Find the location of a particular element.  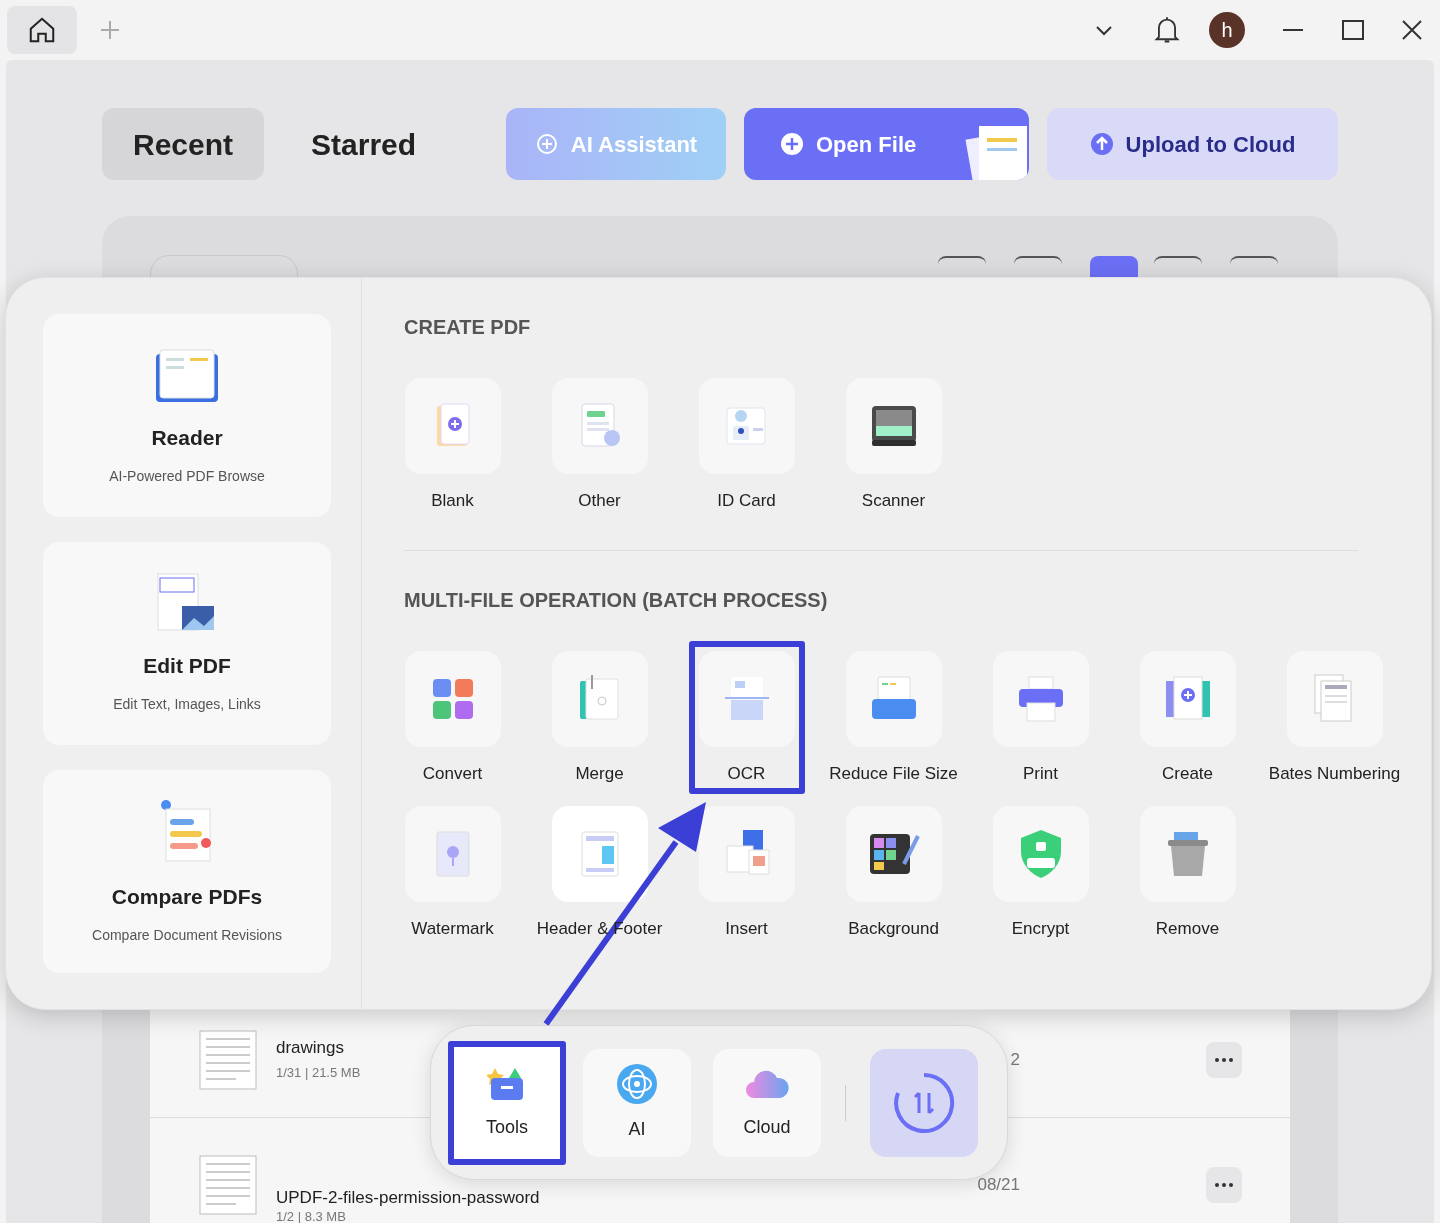

dock-item: Tools is located at coordinates (507, 1102).